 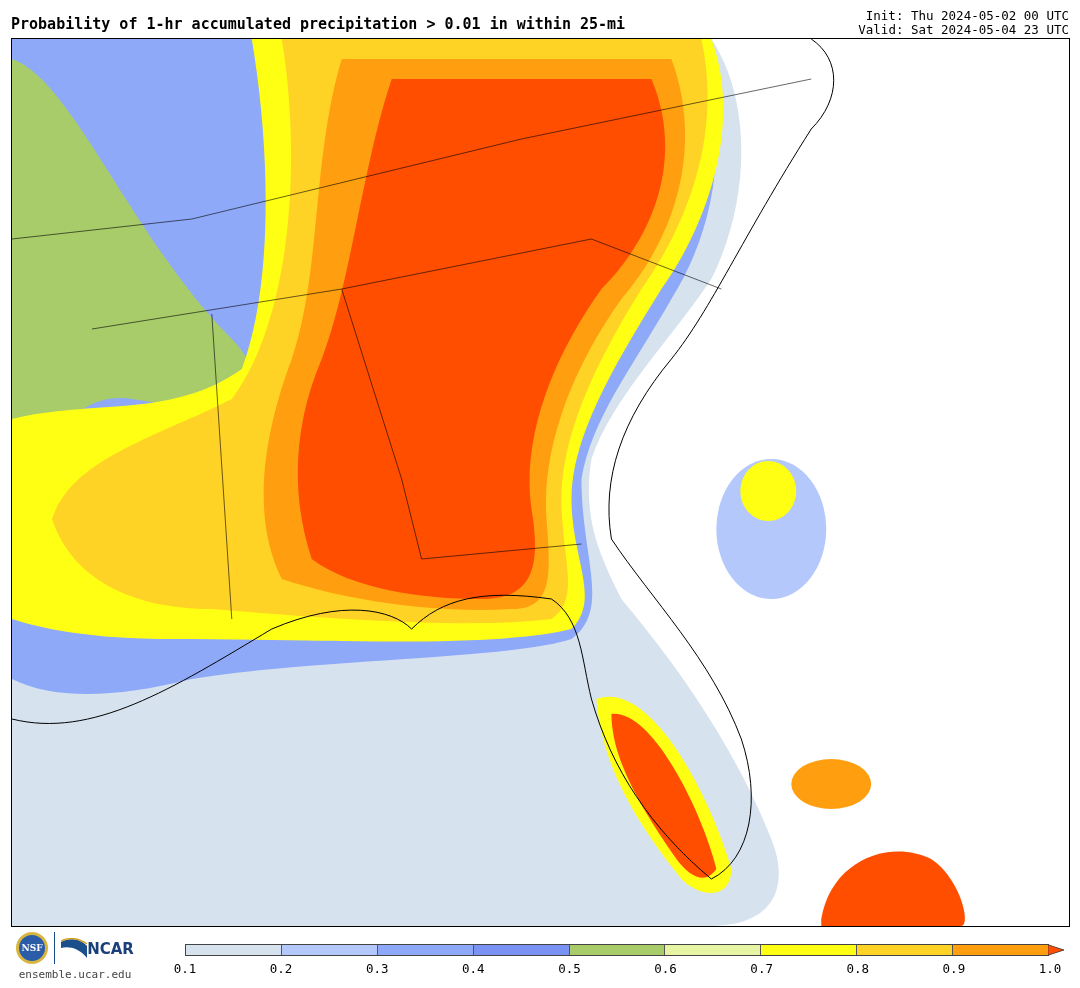 I want to click on tick-label: 0.8, so click(x=858, y=968).